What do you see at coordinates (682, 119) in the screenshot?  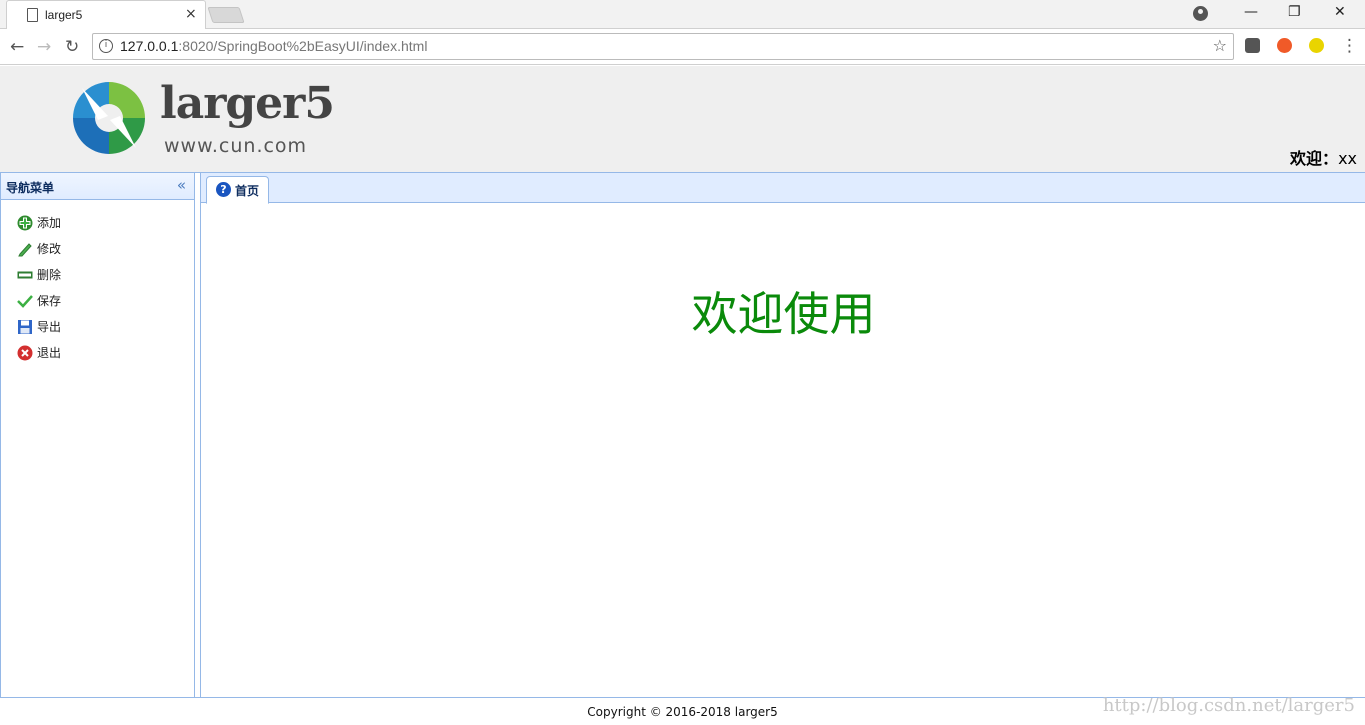 I see `page-header: larger5 www.cun.com 欢迎：xx` at bounding box center [682, 119].